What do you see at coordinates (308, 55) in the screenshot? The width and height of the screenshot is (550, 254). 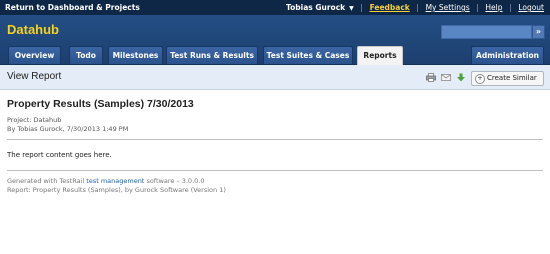 I see `tab-test-suites-cases: Test Suites & Cases` at bounding box center [308, 55].